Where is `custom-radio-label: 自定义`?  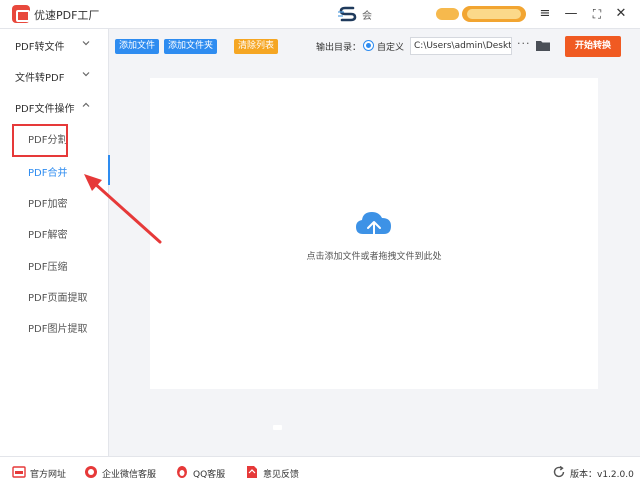 custom-radio-label: 自定义 is located at coordinates (390, 46).